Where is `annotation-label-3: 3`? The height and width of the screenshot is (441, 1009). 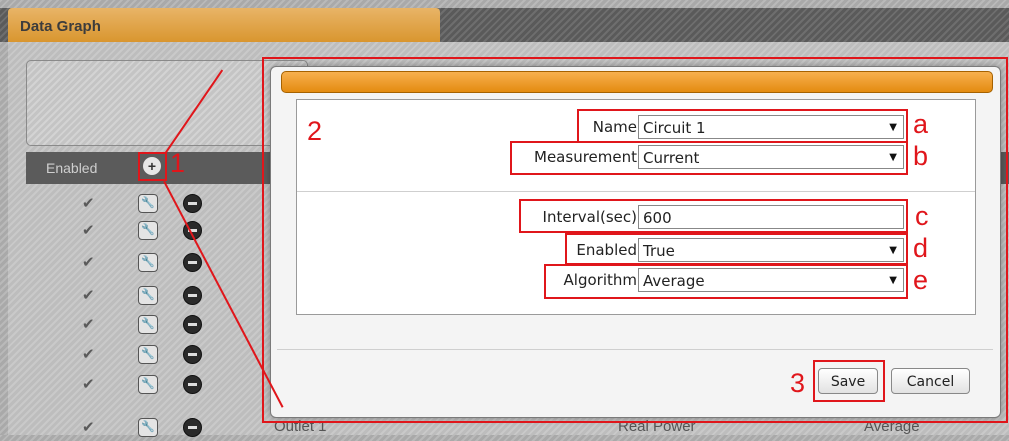
annotation-label-3: 3 is located at coordinates (798, 383).